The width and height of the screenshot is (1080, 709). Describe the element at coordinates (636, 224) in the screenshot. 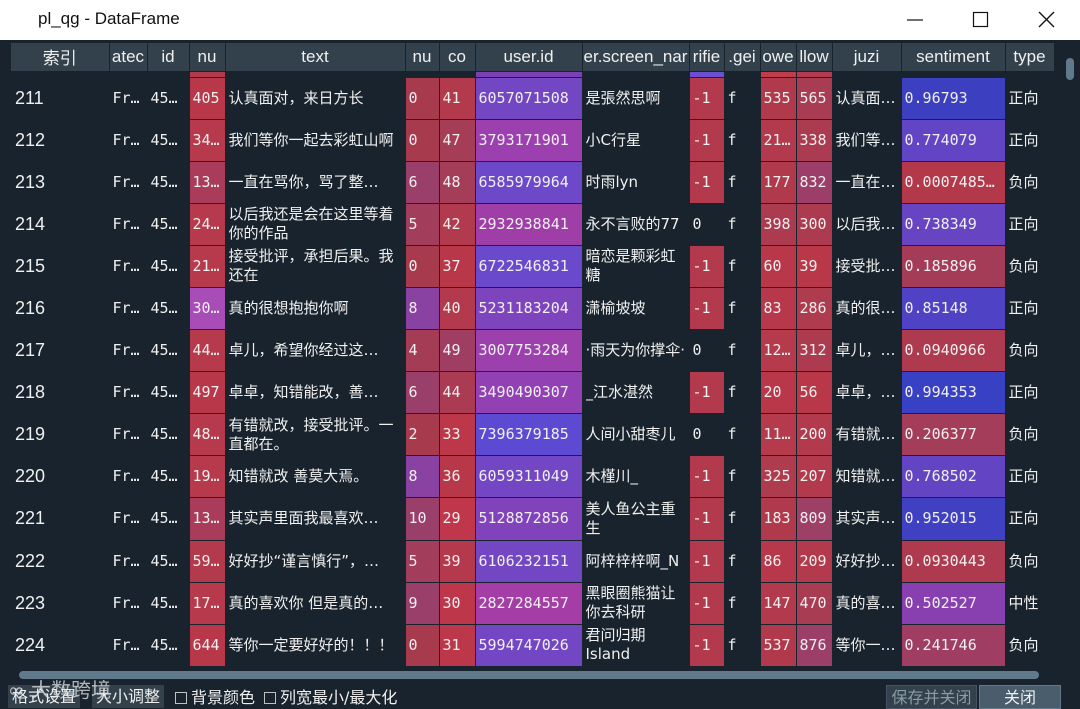

I see `table-cell: 永不言败的77` at that location.